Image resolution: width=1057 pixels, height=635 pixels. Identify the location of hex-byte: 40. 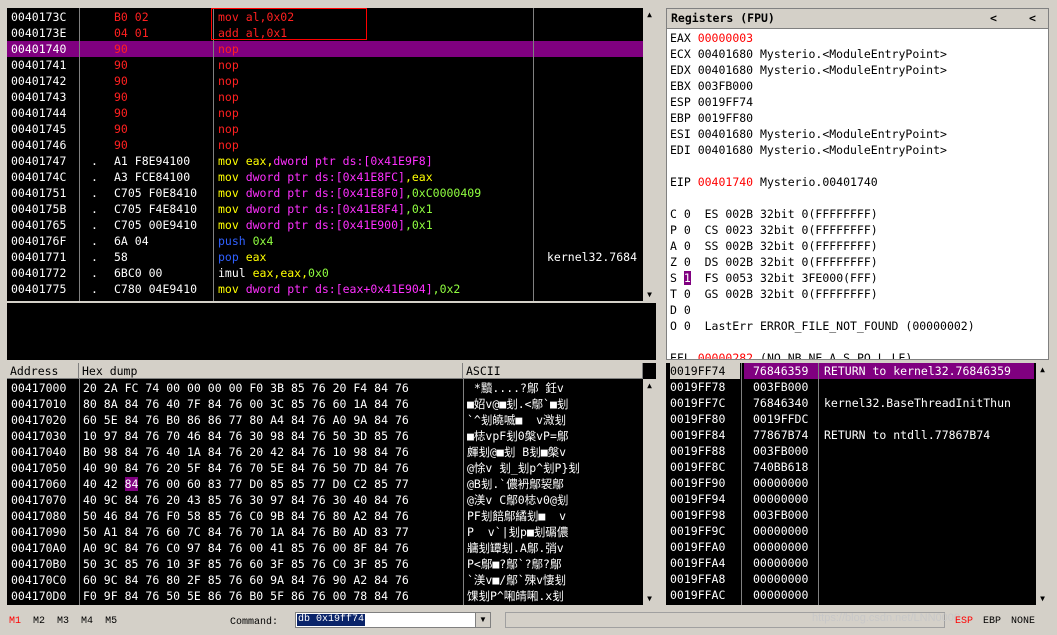
(173, 452).